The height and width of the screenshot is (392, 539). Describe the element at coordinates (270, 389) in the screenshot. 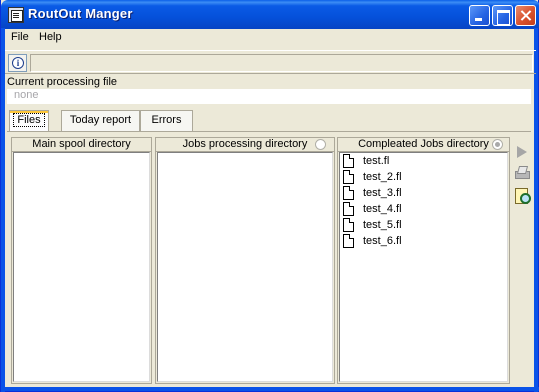

I see `window-border-bottom` at that location.